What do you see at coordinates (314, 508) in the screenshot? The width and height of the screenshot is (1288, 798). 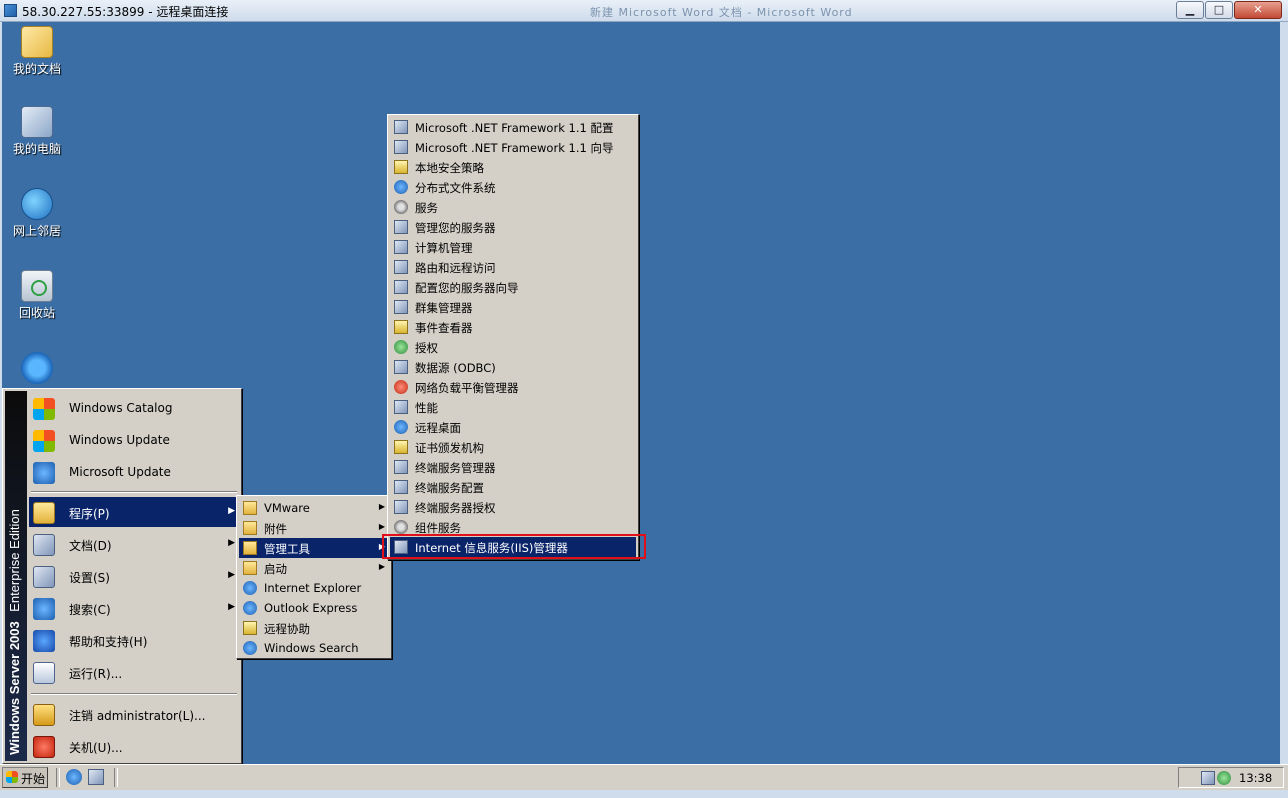 I see `submenu-item-vmware: VMware ▶` at bounding box center [314, 508].